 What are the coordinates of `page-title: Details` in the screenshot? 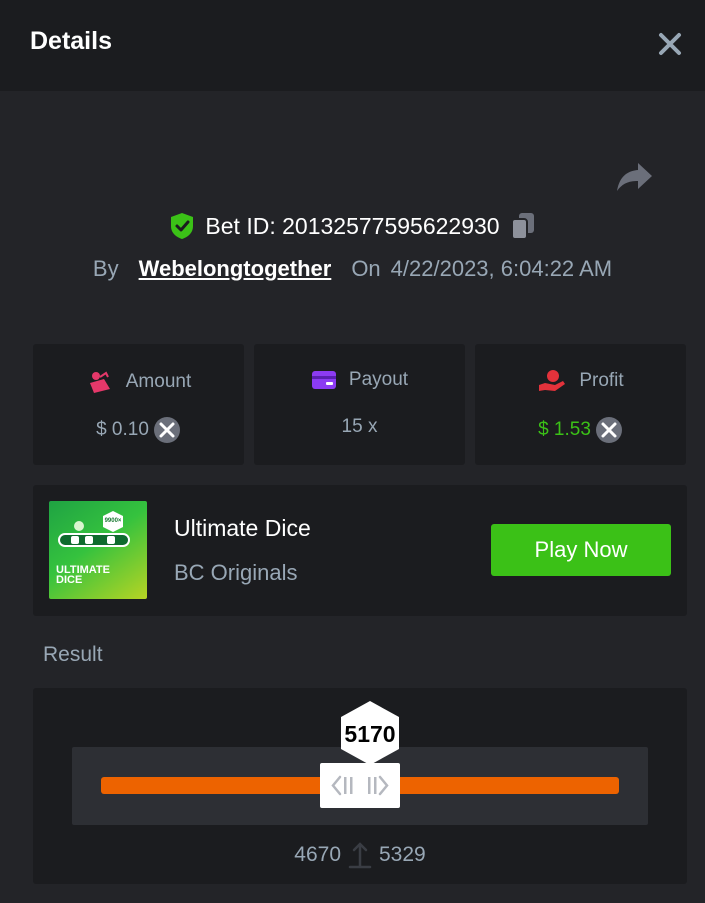 It's located at (71, 41).